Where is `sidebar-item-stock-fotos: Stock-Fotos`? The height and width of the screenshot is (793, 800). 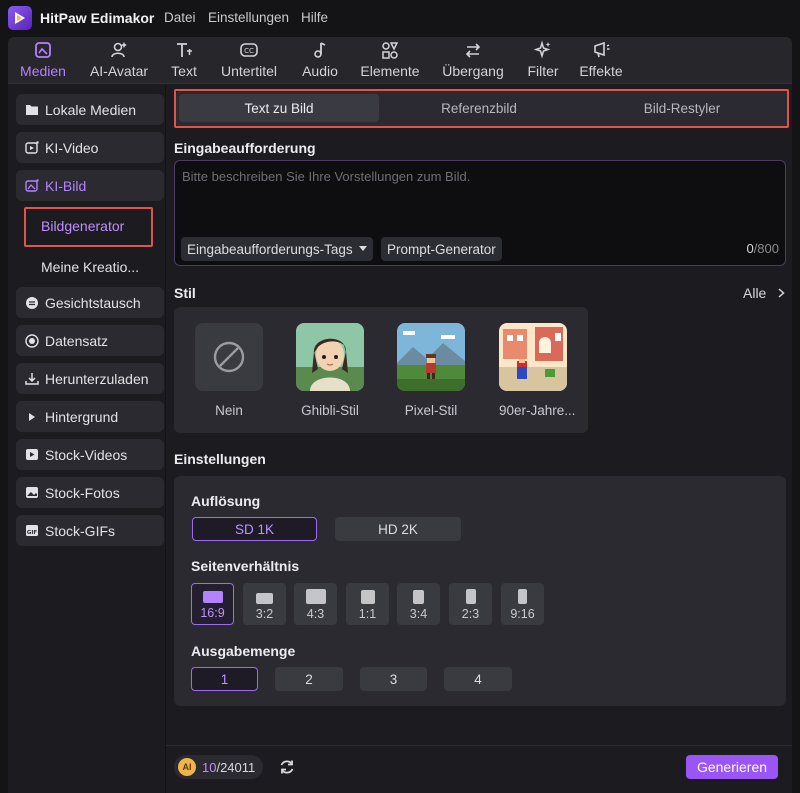
sidebar-item-stock-fotos: Stock-Fotos is located at coordinates (90, 492).